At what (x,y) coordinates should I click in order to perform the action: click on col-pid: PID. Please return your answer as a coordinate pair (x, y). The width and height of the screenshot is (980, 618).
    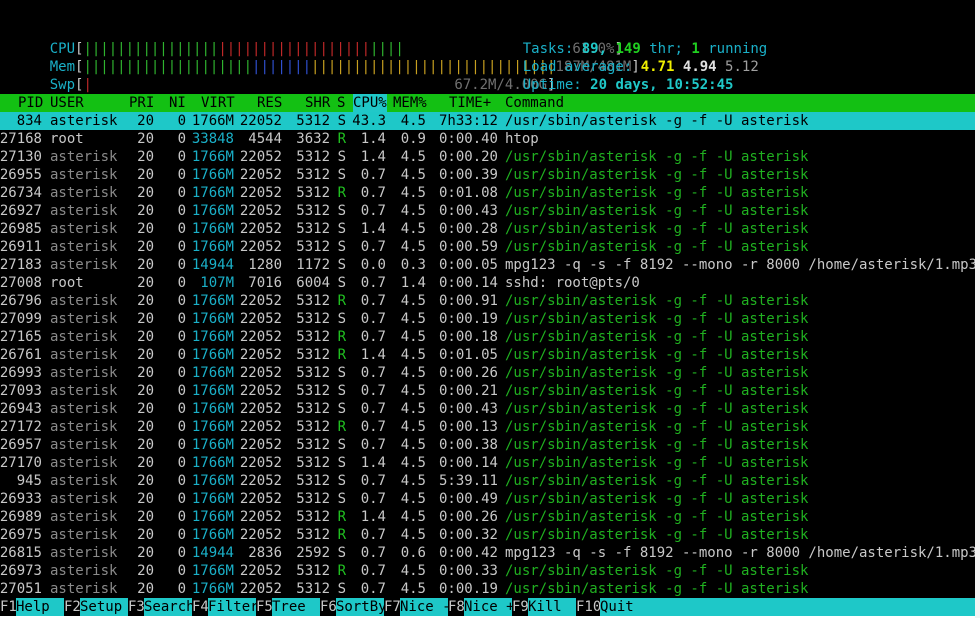
    Looking at the image, I should click on (30, 103).